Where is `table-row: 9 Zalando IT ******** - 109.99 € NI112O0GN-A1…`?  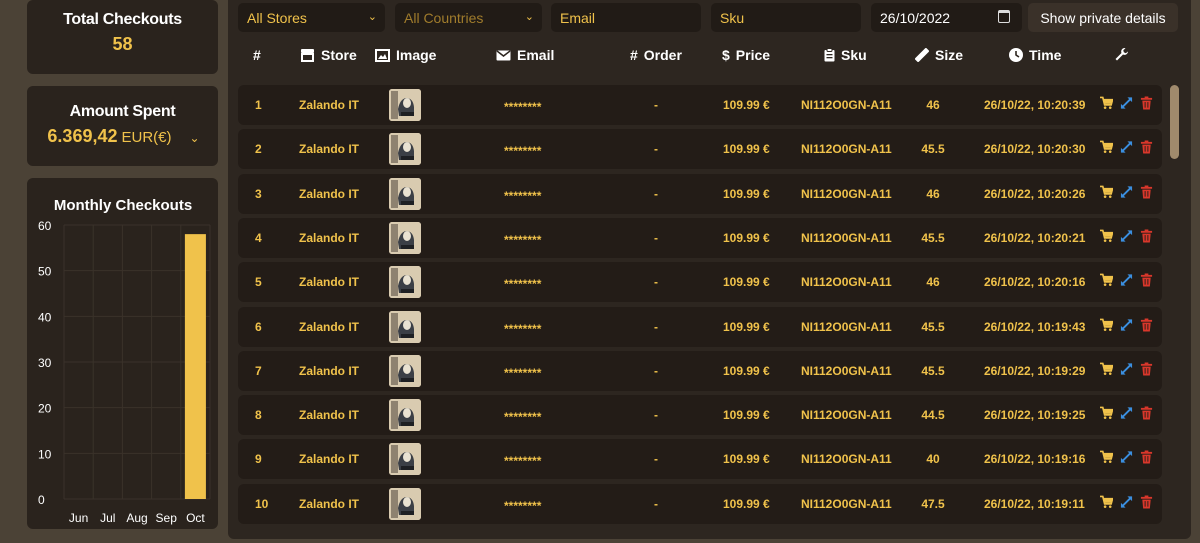
table-row: 9 Zalando IT ******** - 109.99 € NI112O0GN-A1… is located at coordinates (700, 459).